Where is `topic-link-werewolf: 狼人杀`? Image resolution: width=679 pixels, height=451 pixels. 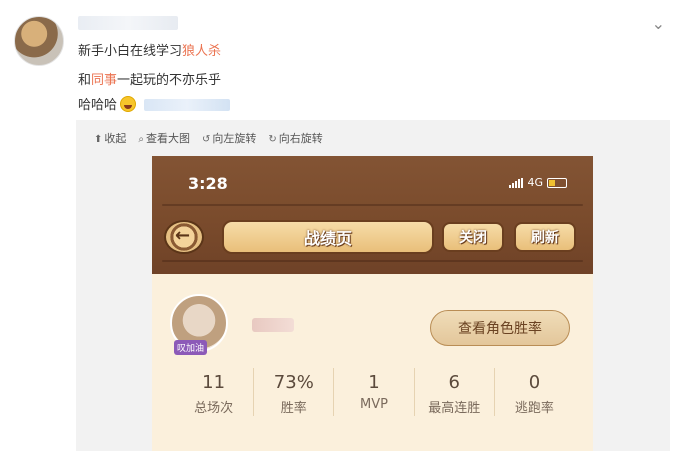
topic-link-werewolf: 狼人杀 is located at coordinates (201, 51).